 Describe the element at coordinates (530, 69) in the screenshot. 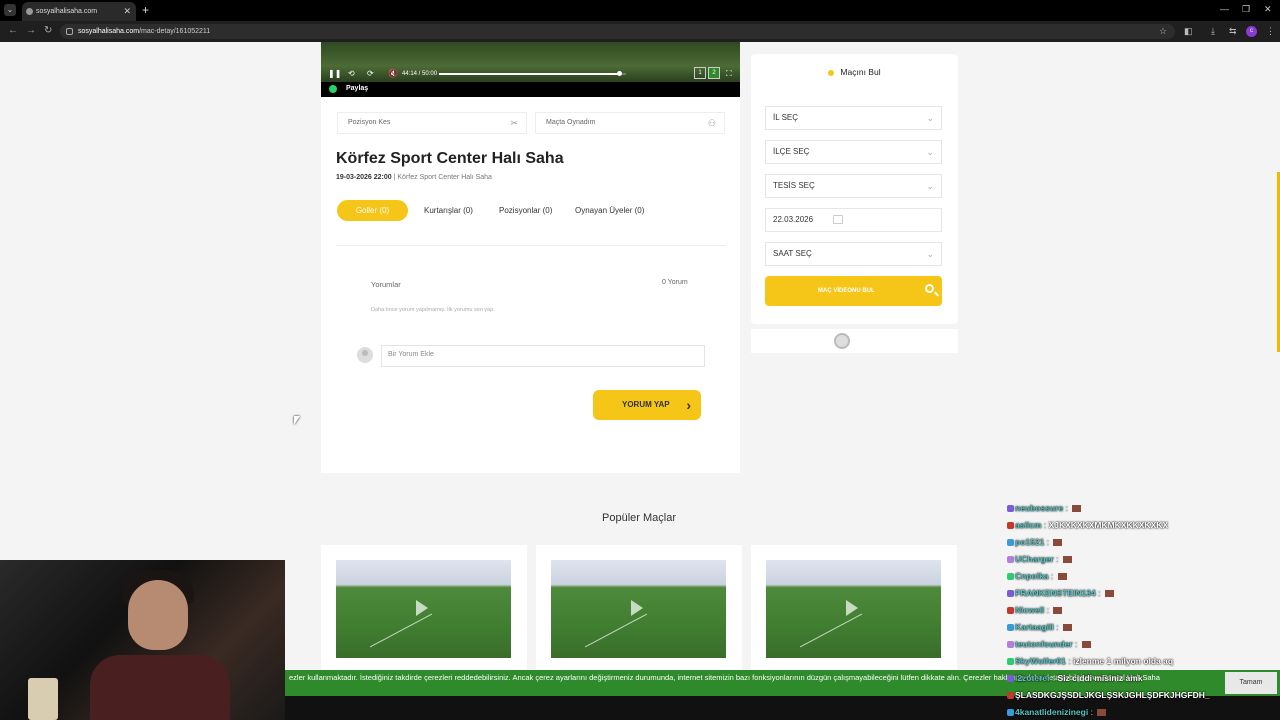

I see `video-player: ❚❚ ⟲ ⟳ 🔇 44:14 / 50:00 1 2 ⛶ Paylaş` at that location.